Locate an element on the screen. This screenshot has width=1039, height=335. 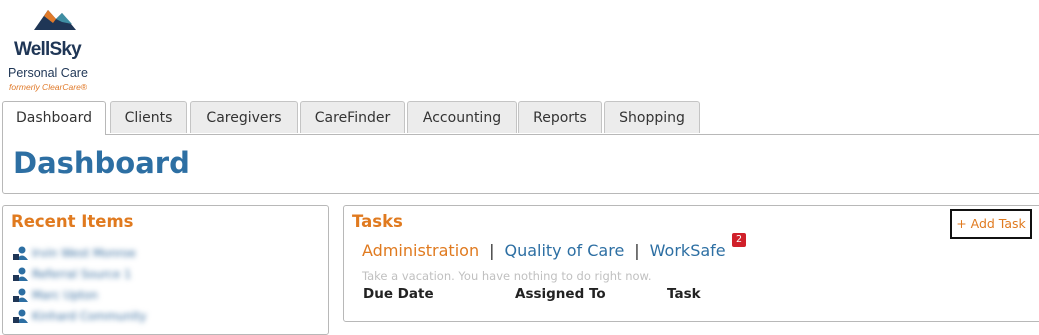
recent-item-label: Irvin West Monroe is located at coordinates (84, 252).